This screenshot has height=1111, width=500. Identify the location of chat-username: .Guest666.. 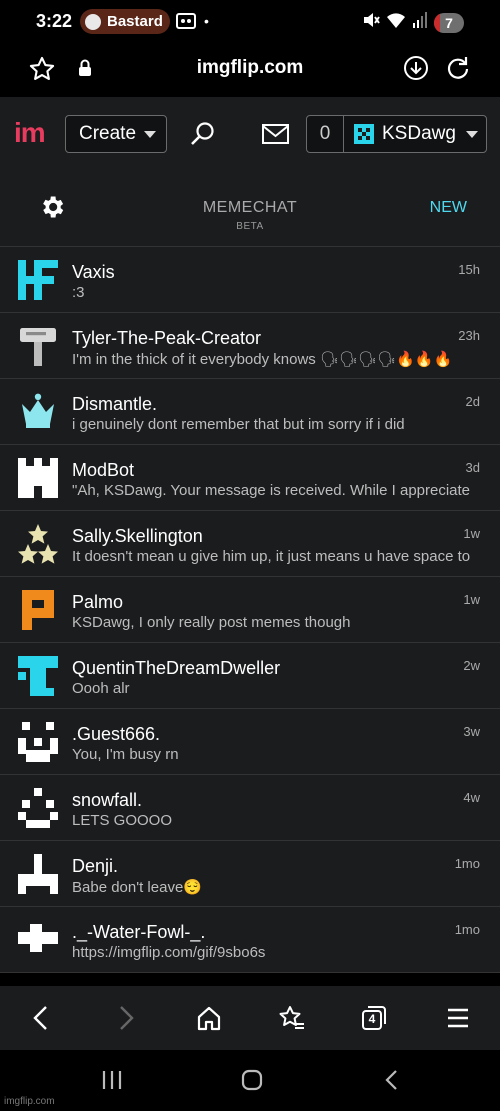
(116, 734).